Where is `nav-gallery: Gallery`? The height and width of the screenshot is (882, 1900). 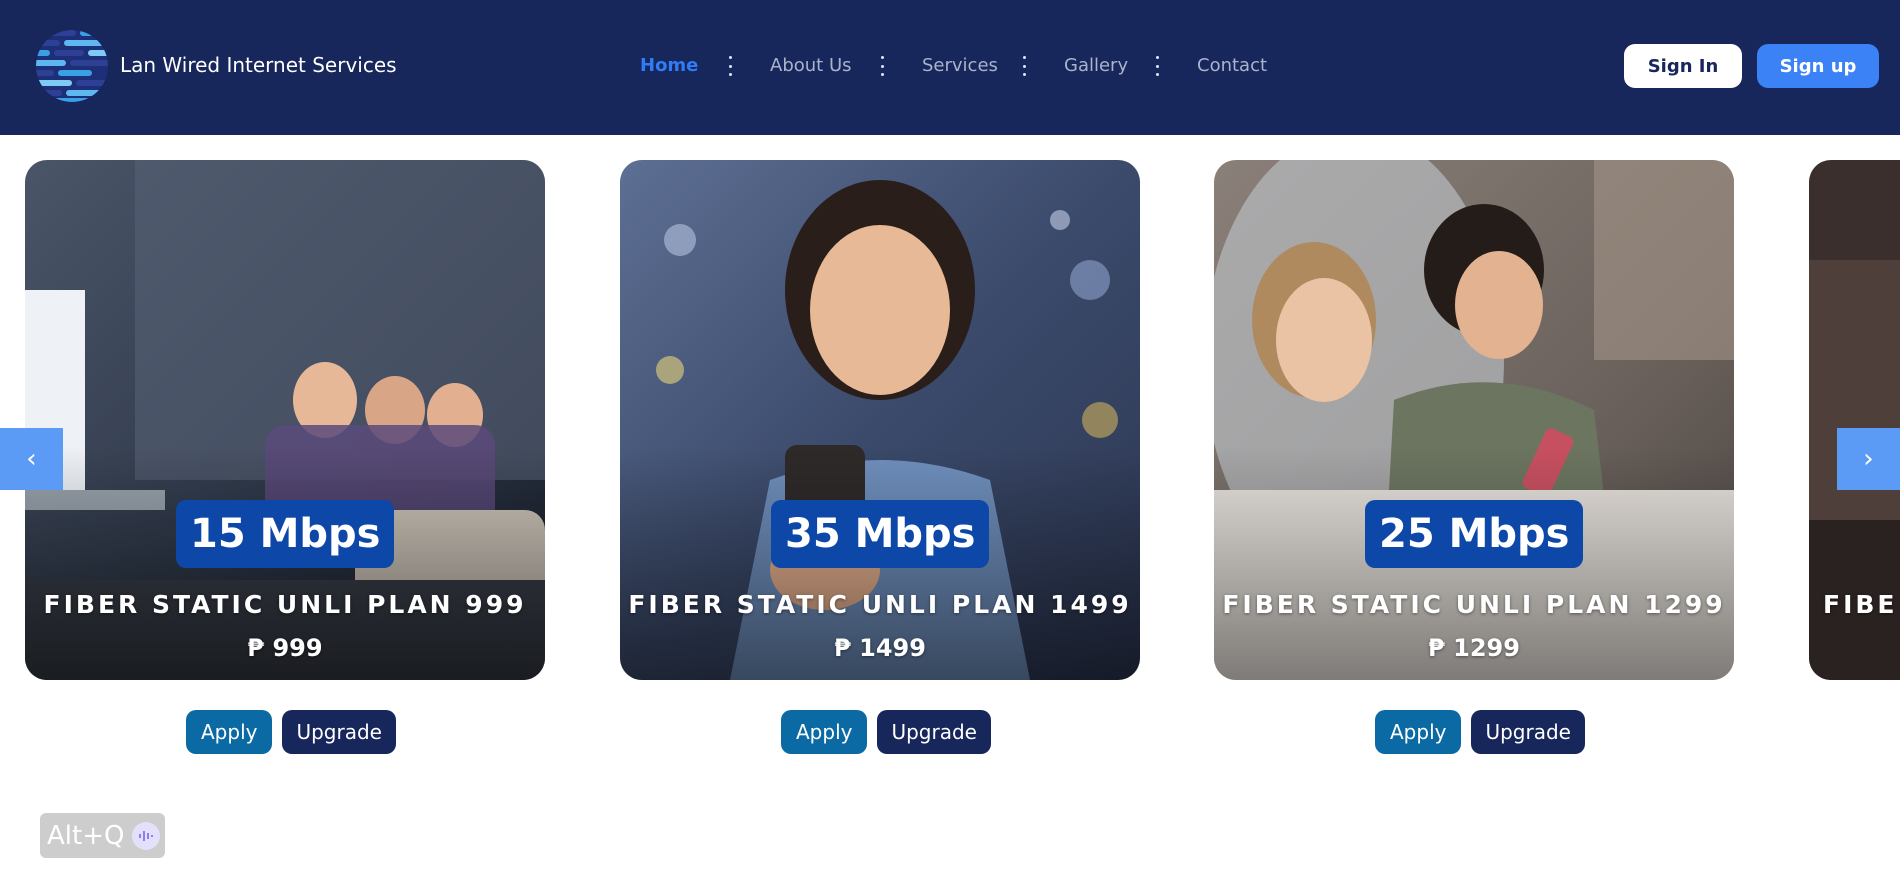 nav-gallery: Gallery is located at coordinates (1096, 66).